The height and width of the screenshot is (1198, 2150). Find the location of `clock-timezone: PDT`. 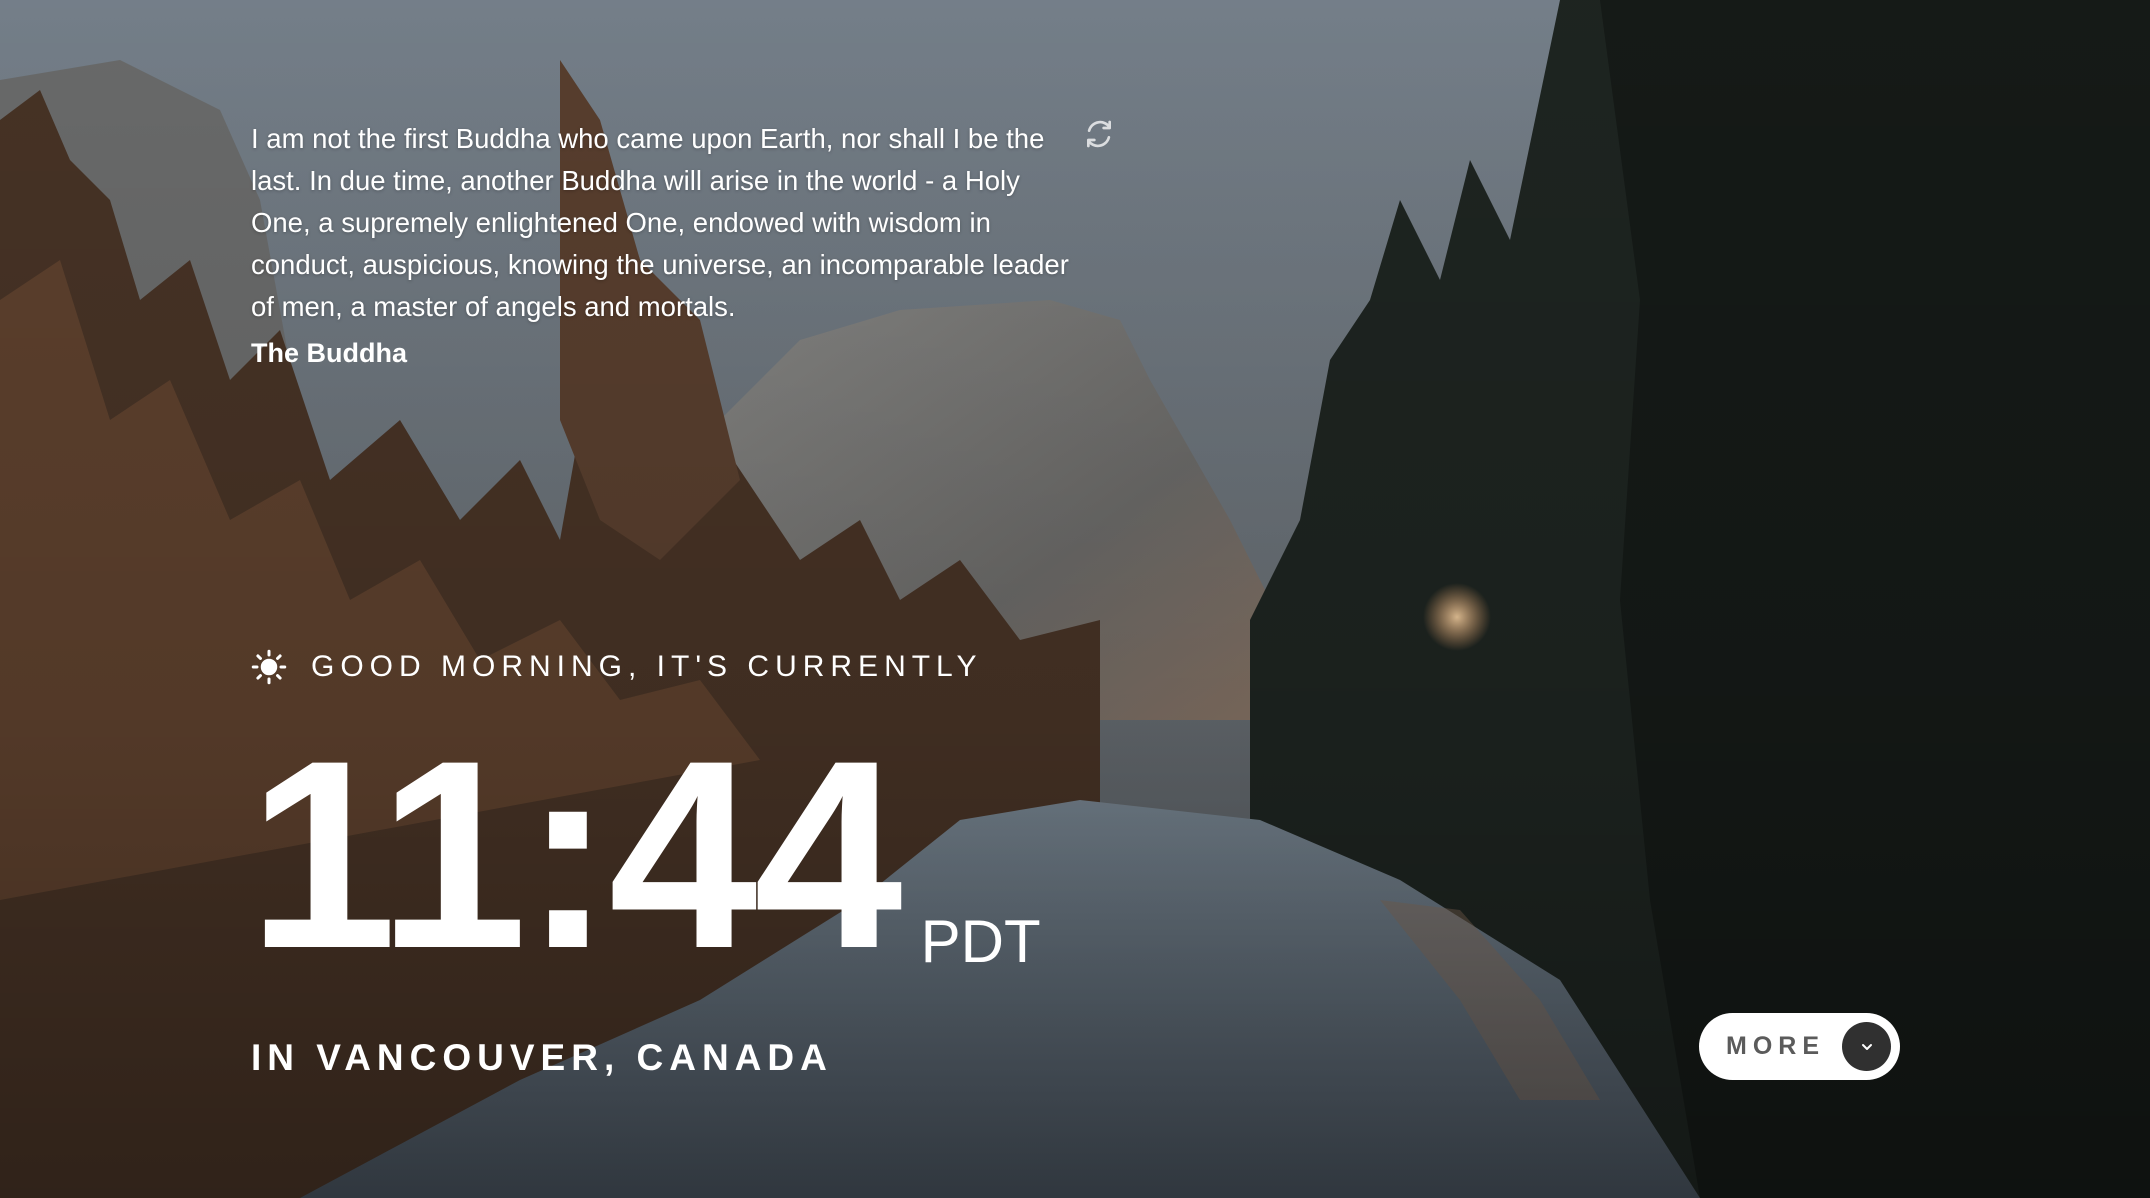

clock-timezone: PDT is located at coordinates (980, 941).